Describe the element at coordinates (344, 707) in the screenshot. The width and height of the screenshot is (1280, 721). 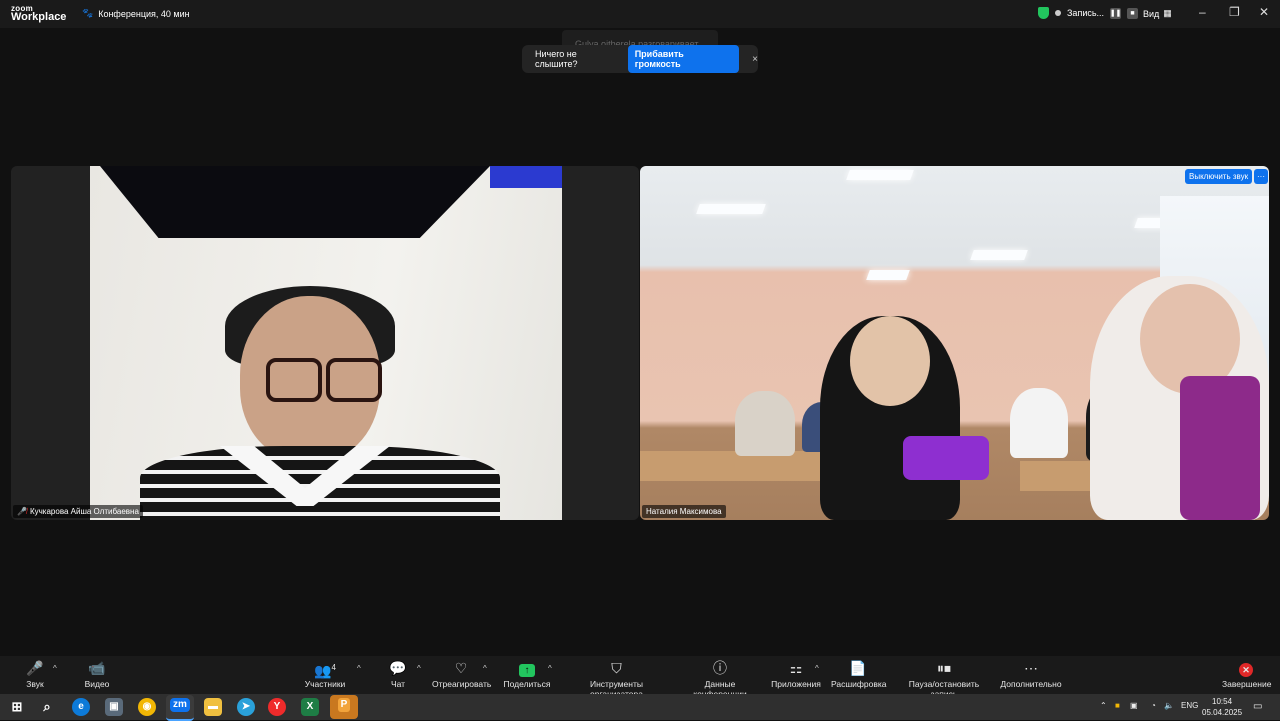
I see `app-window-icon: P` at that location.